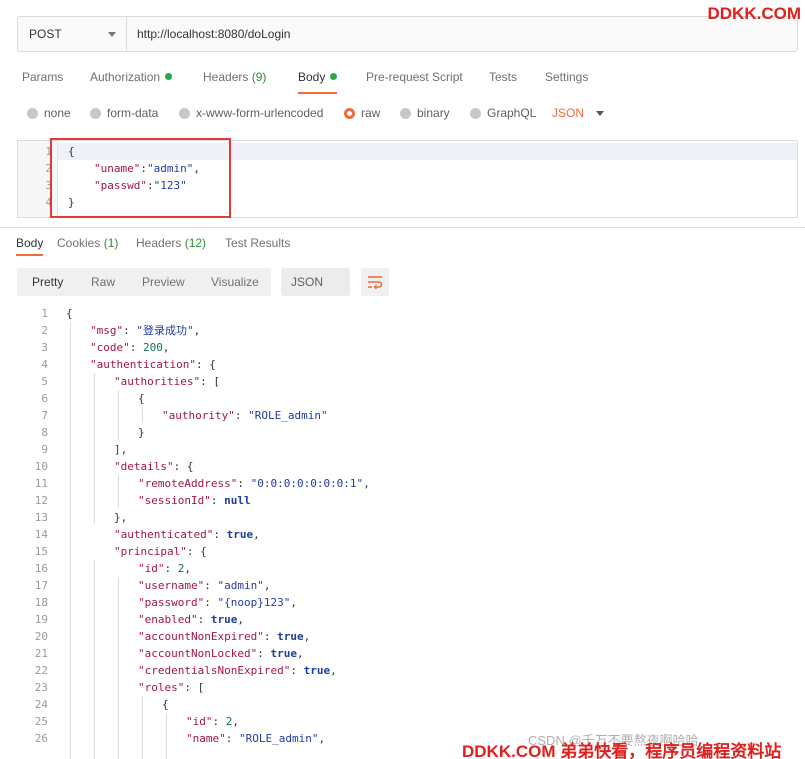  What do you see at coordinates (44, 398) in the screenshot?
I see `line-number: 6` at bounding box center [44, 398].